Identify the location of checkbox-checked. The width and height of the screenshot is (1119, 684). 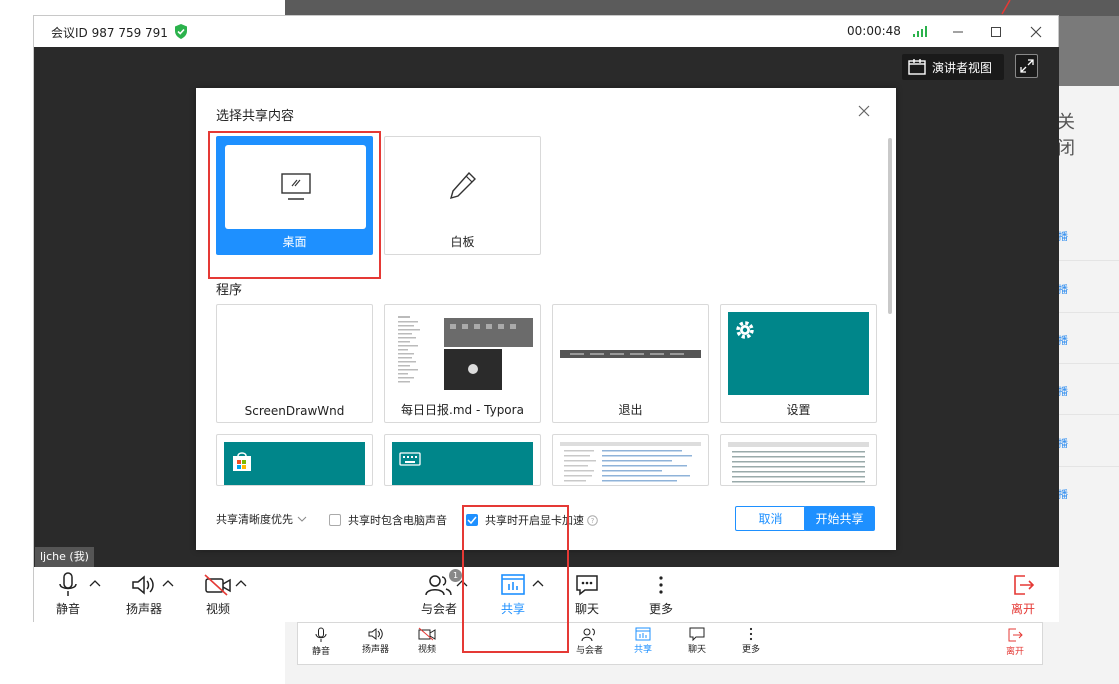
(472, 520).